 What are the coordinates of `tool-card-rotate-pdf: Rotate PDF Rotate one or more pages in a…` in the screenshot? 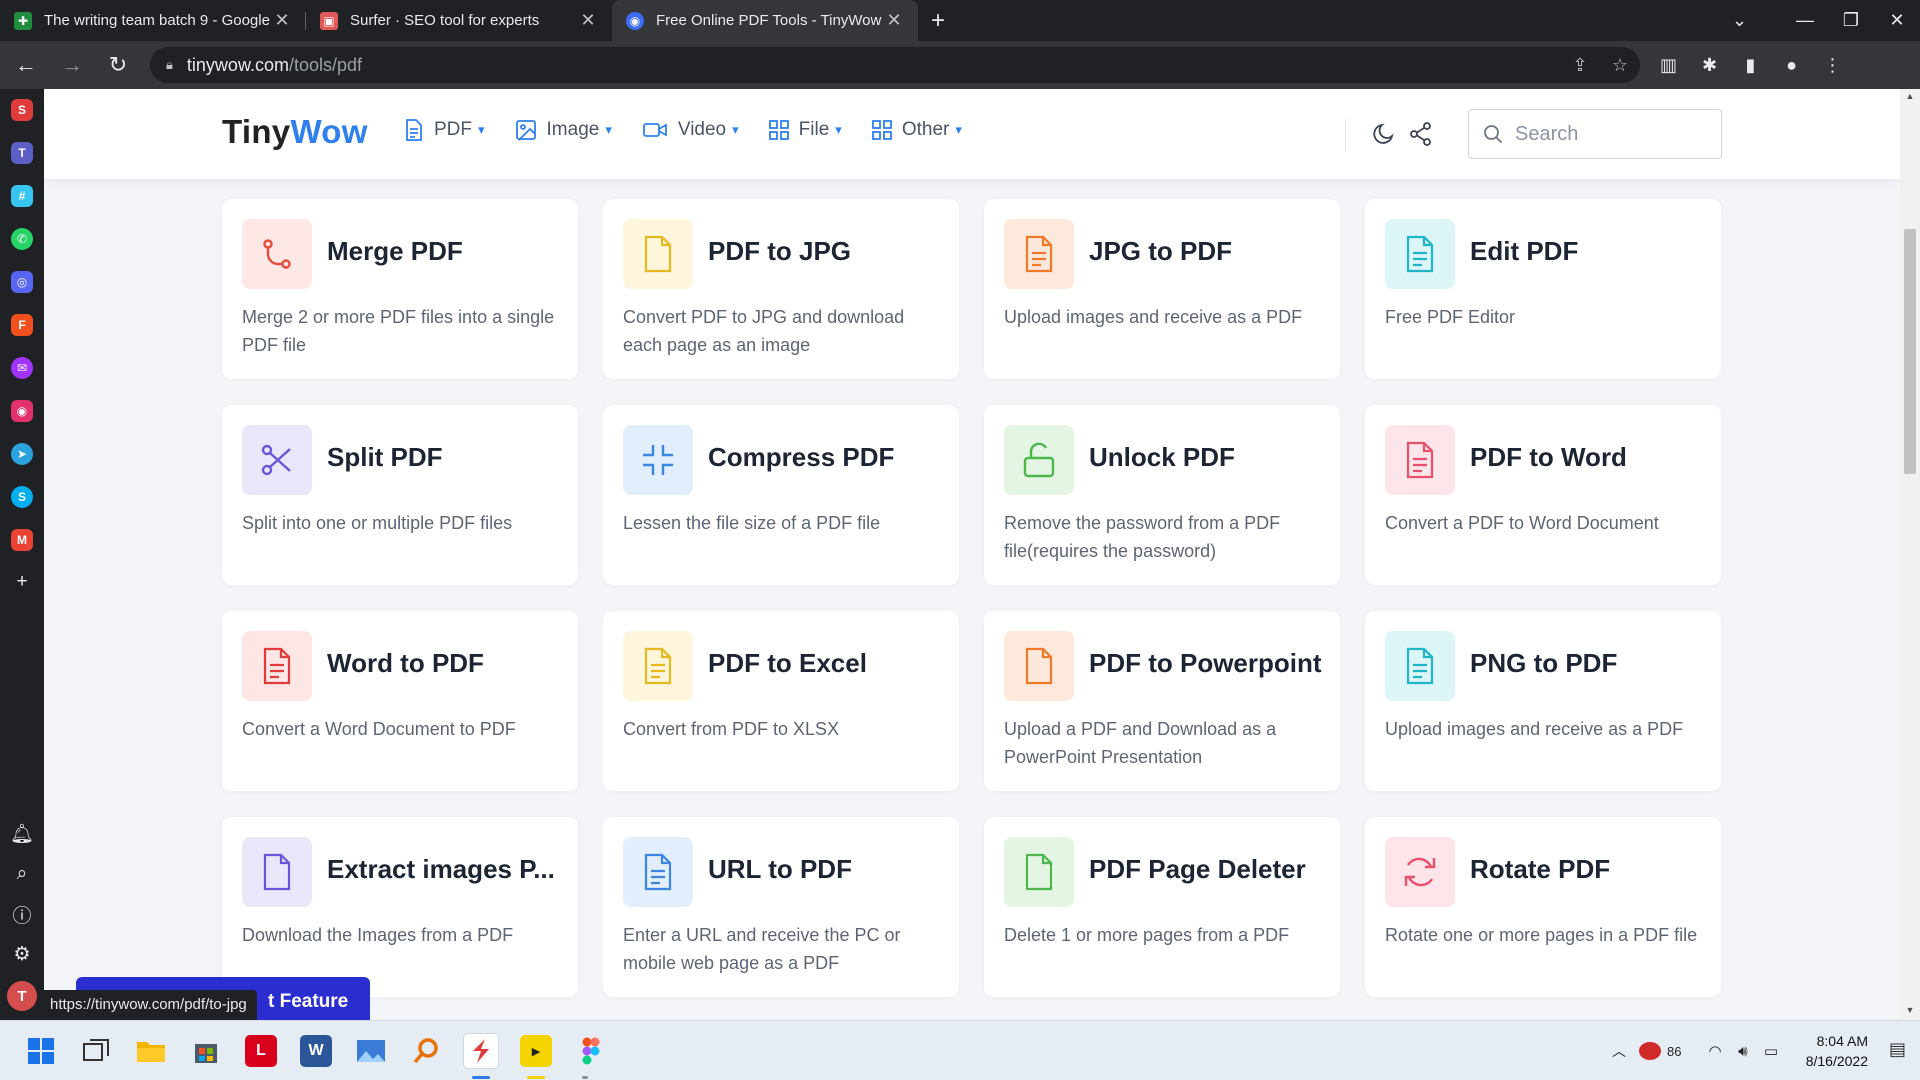 It's located at (1543, 907).